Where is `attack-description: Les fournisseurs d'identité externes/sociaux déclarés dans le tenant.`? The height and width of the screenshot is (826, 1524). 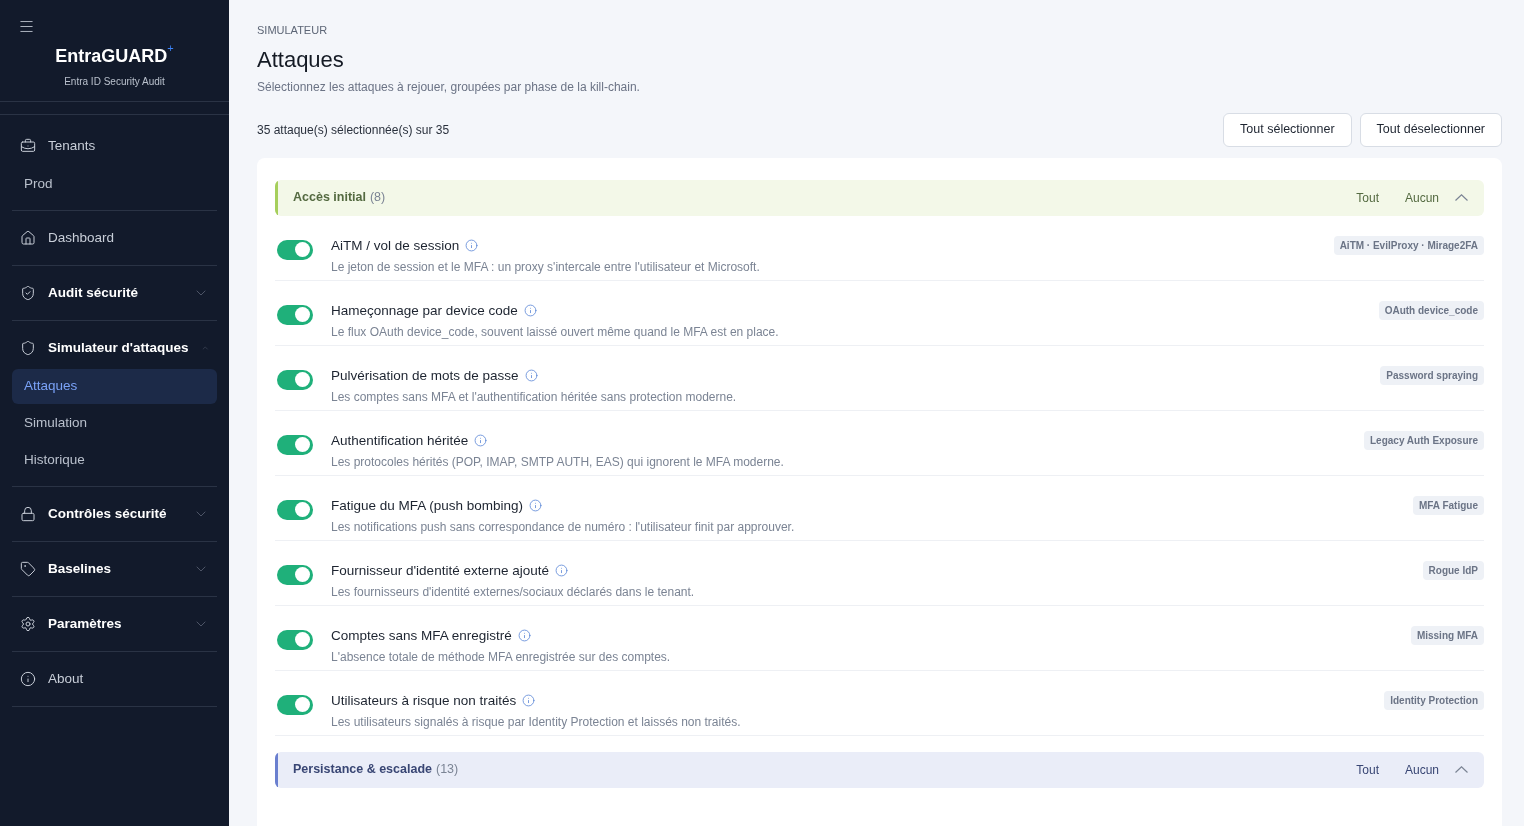 attack-description: Les fournisseurs d'identité externes/sociaux déclarés dans le tenant. is located at coordinates (513, 592).